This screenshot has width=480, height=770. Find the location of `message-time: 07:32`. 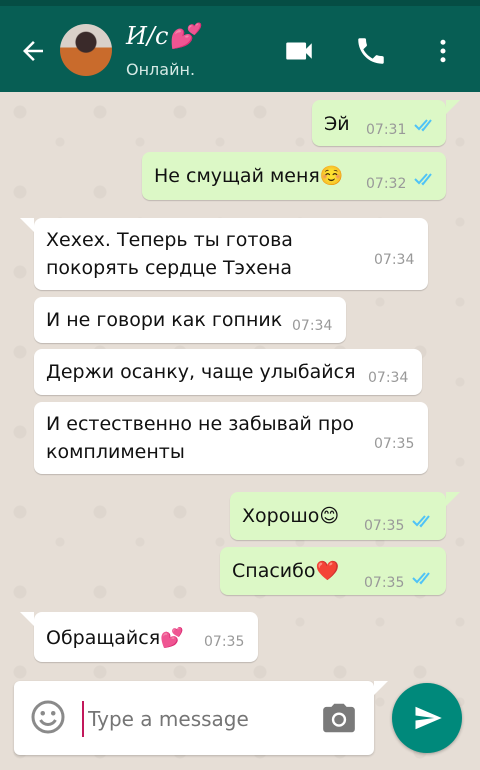

message-time: 07:32 is located at coordinates (386, 184).